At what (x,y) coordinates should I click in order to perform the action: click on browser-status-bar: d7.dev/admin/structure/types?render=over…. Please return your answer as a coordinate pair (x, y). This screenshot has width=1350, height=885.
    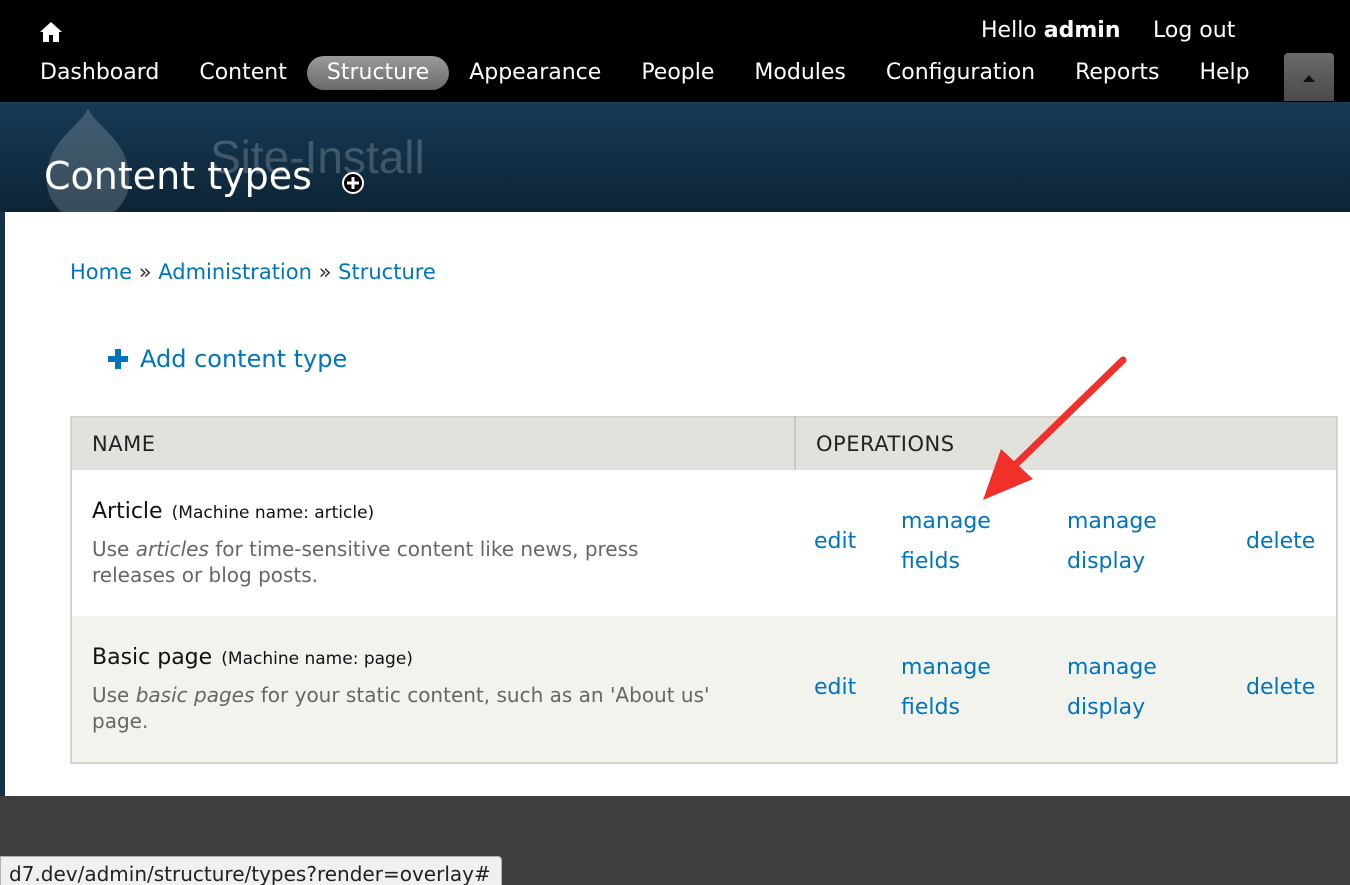
    Looking at the image, I should click on (251, 870).